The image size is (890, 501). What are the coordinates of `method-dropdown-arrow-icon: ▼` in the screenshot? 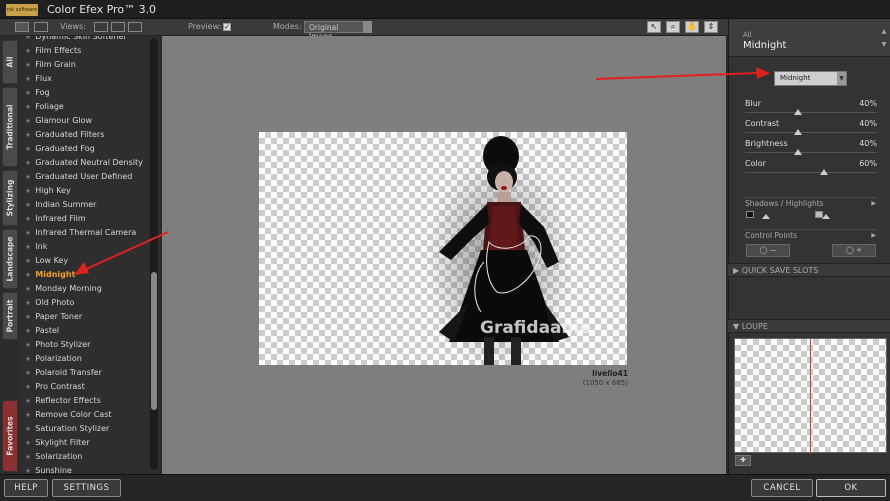 It's located at (841, 78).